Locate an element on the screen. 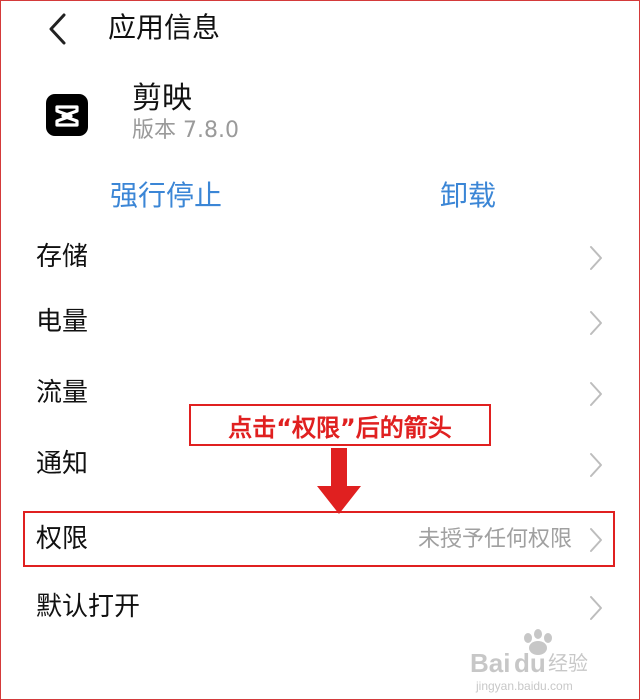 The image size is (640, 700). row-label-battery: 电量 is located at coordinates (62, 322).